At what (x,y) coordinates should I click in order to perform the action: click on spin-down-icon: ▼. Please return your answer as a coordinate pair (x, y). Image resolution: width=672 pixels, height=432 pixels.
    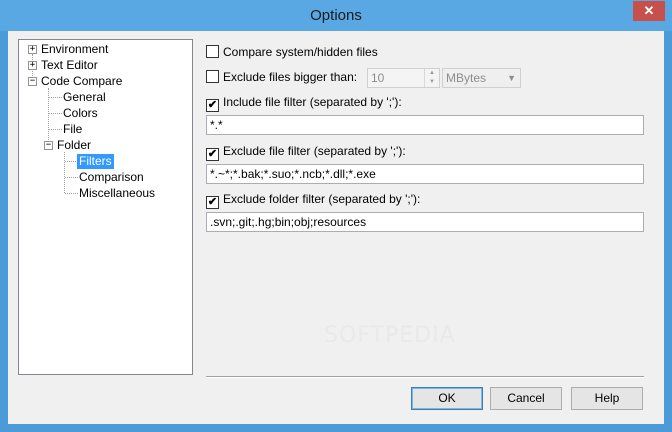
    Looking at the image, I should click on (432, 82).